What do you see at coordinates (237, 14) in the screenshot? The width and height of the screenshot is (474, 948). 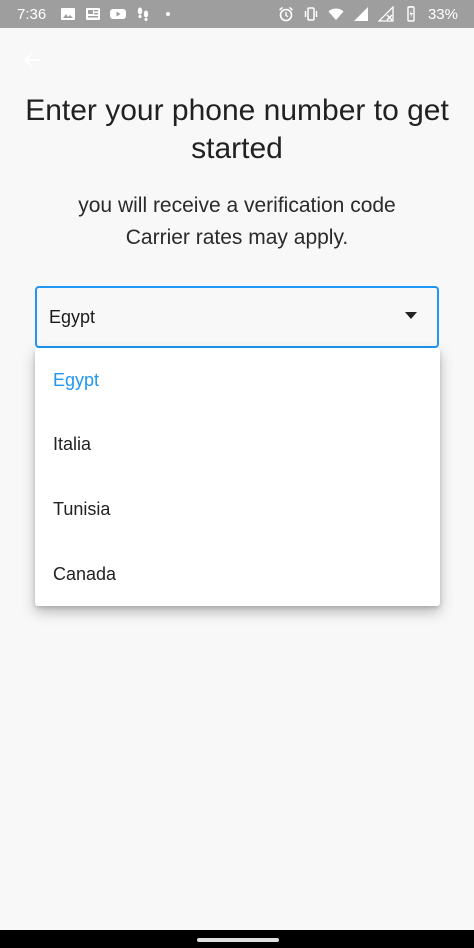 I see `status-bar: 7:36 33%` at bounding box center [237, 14].